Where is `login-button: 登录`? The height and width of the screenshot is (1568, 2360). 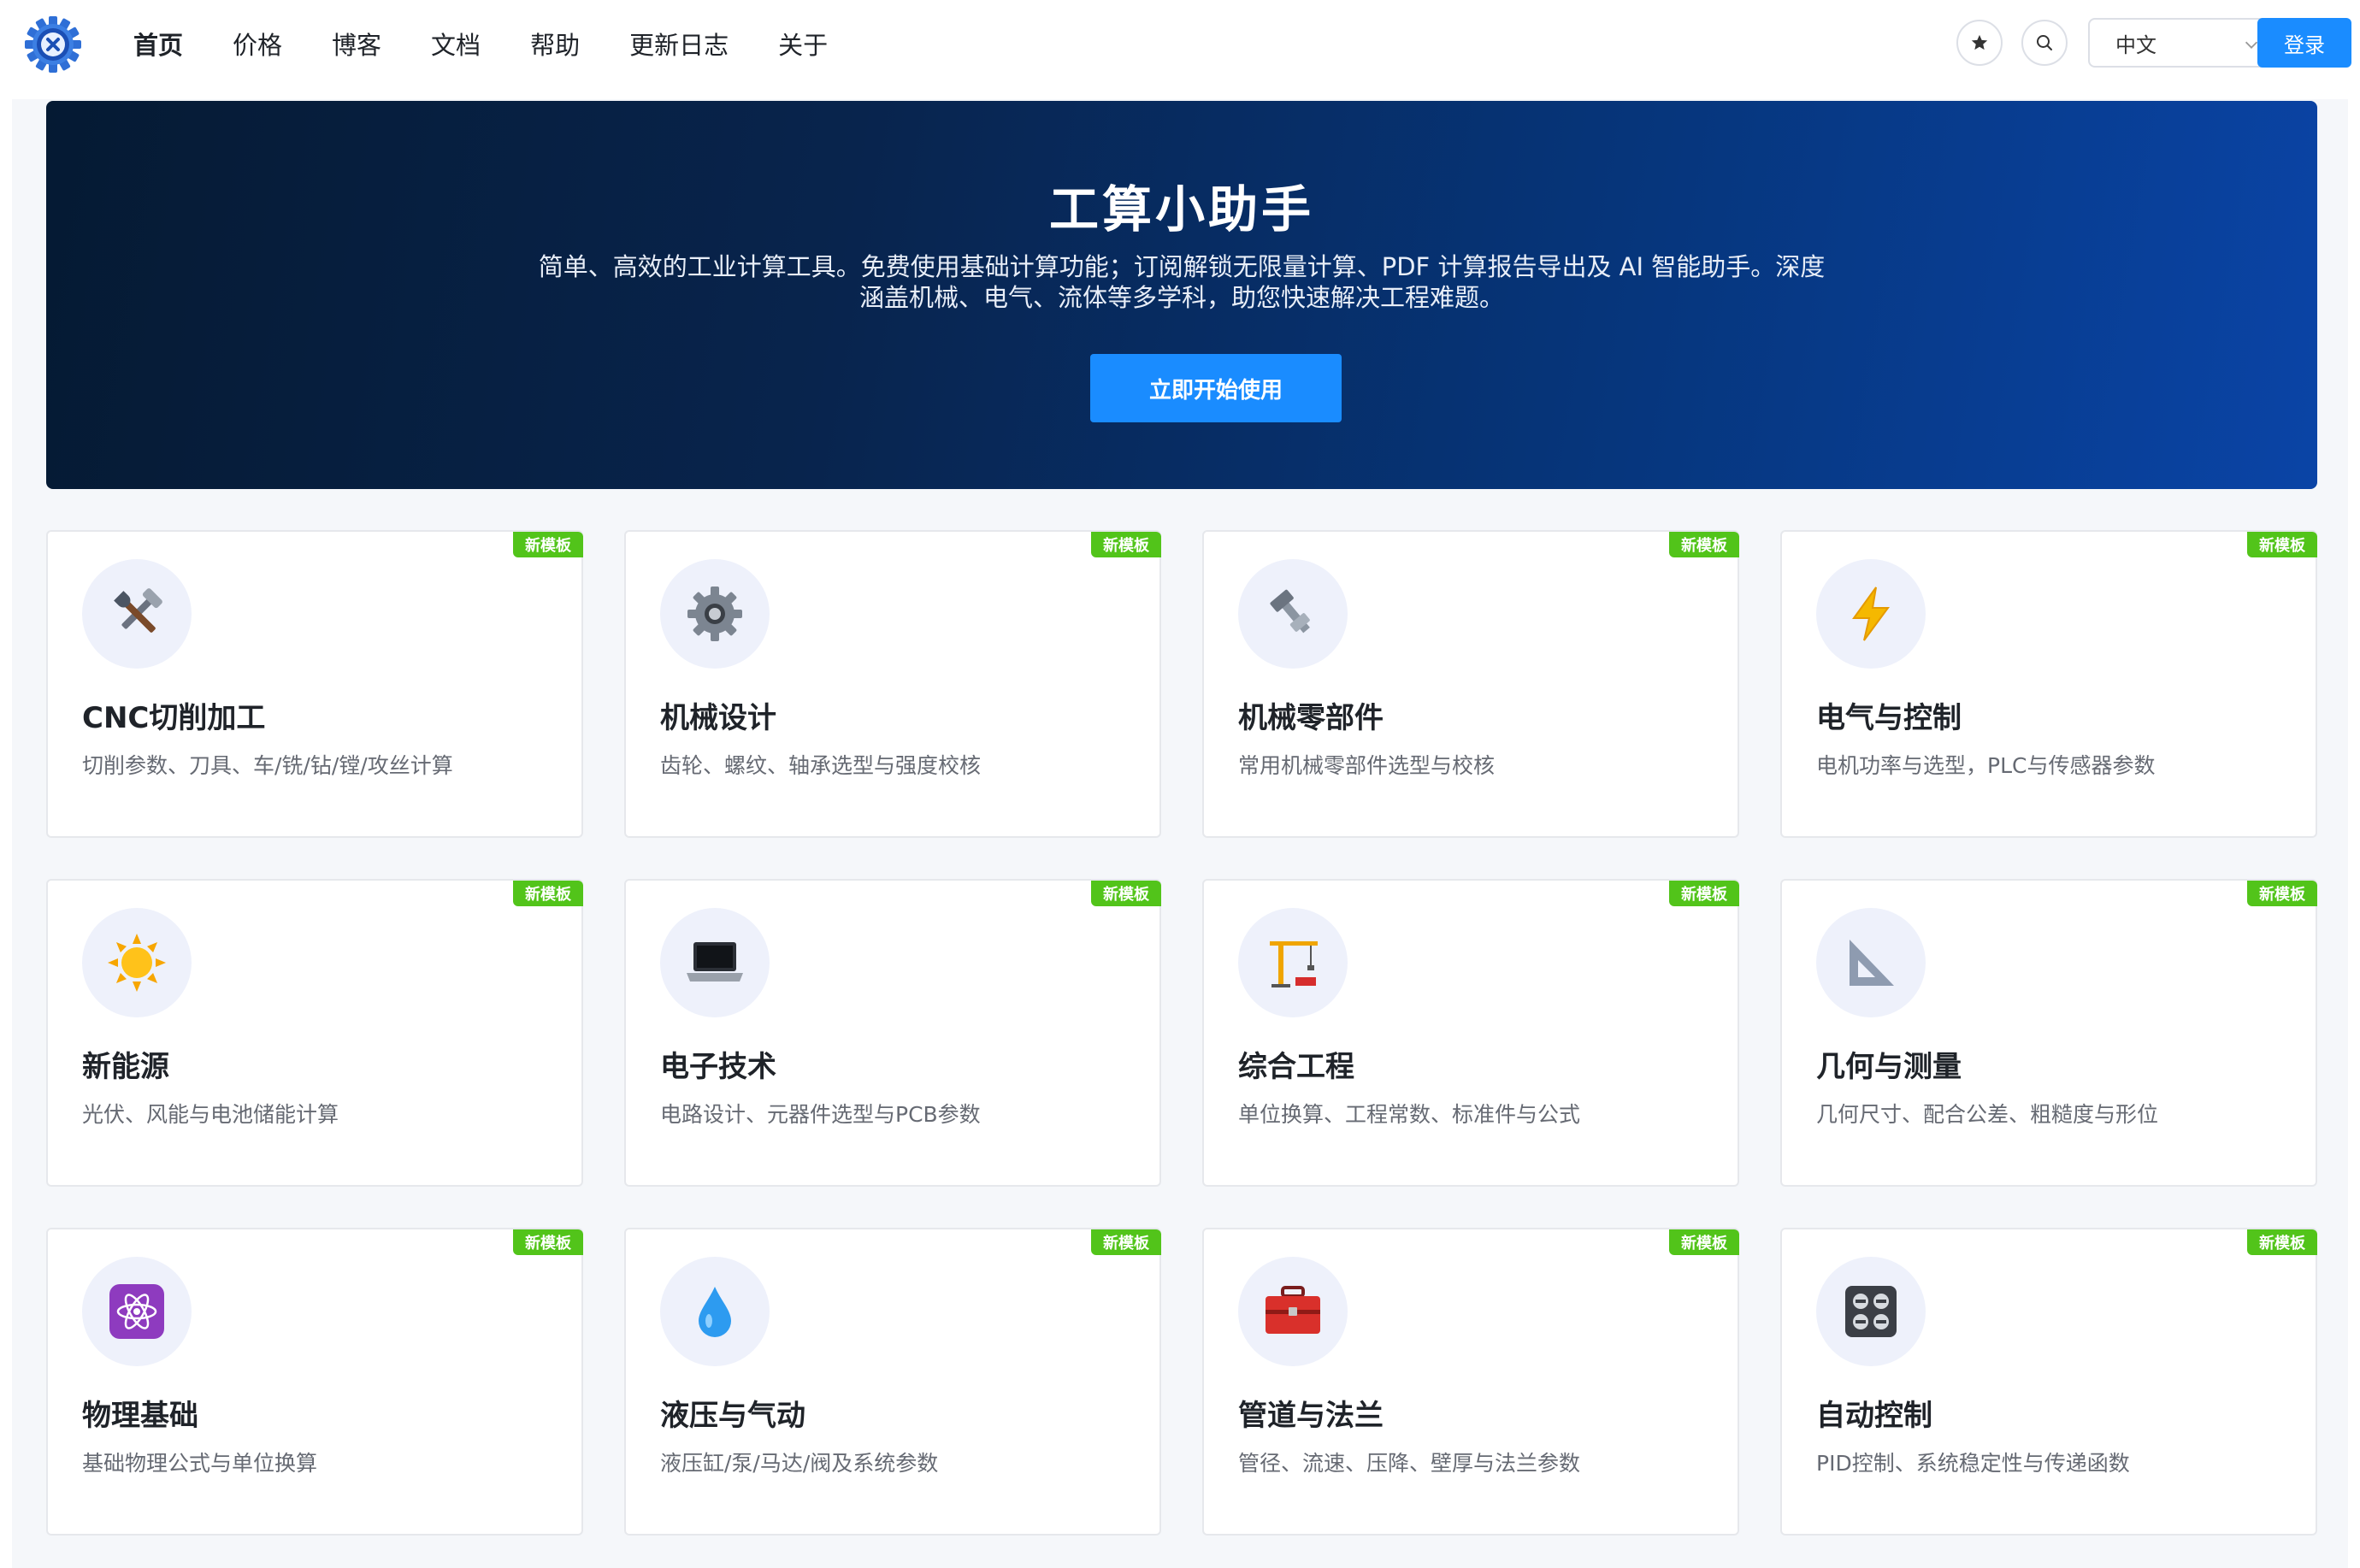
login-button: 登录 is located at coordinates (2304, 43).